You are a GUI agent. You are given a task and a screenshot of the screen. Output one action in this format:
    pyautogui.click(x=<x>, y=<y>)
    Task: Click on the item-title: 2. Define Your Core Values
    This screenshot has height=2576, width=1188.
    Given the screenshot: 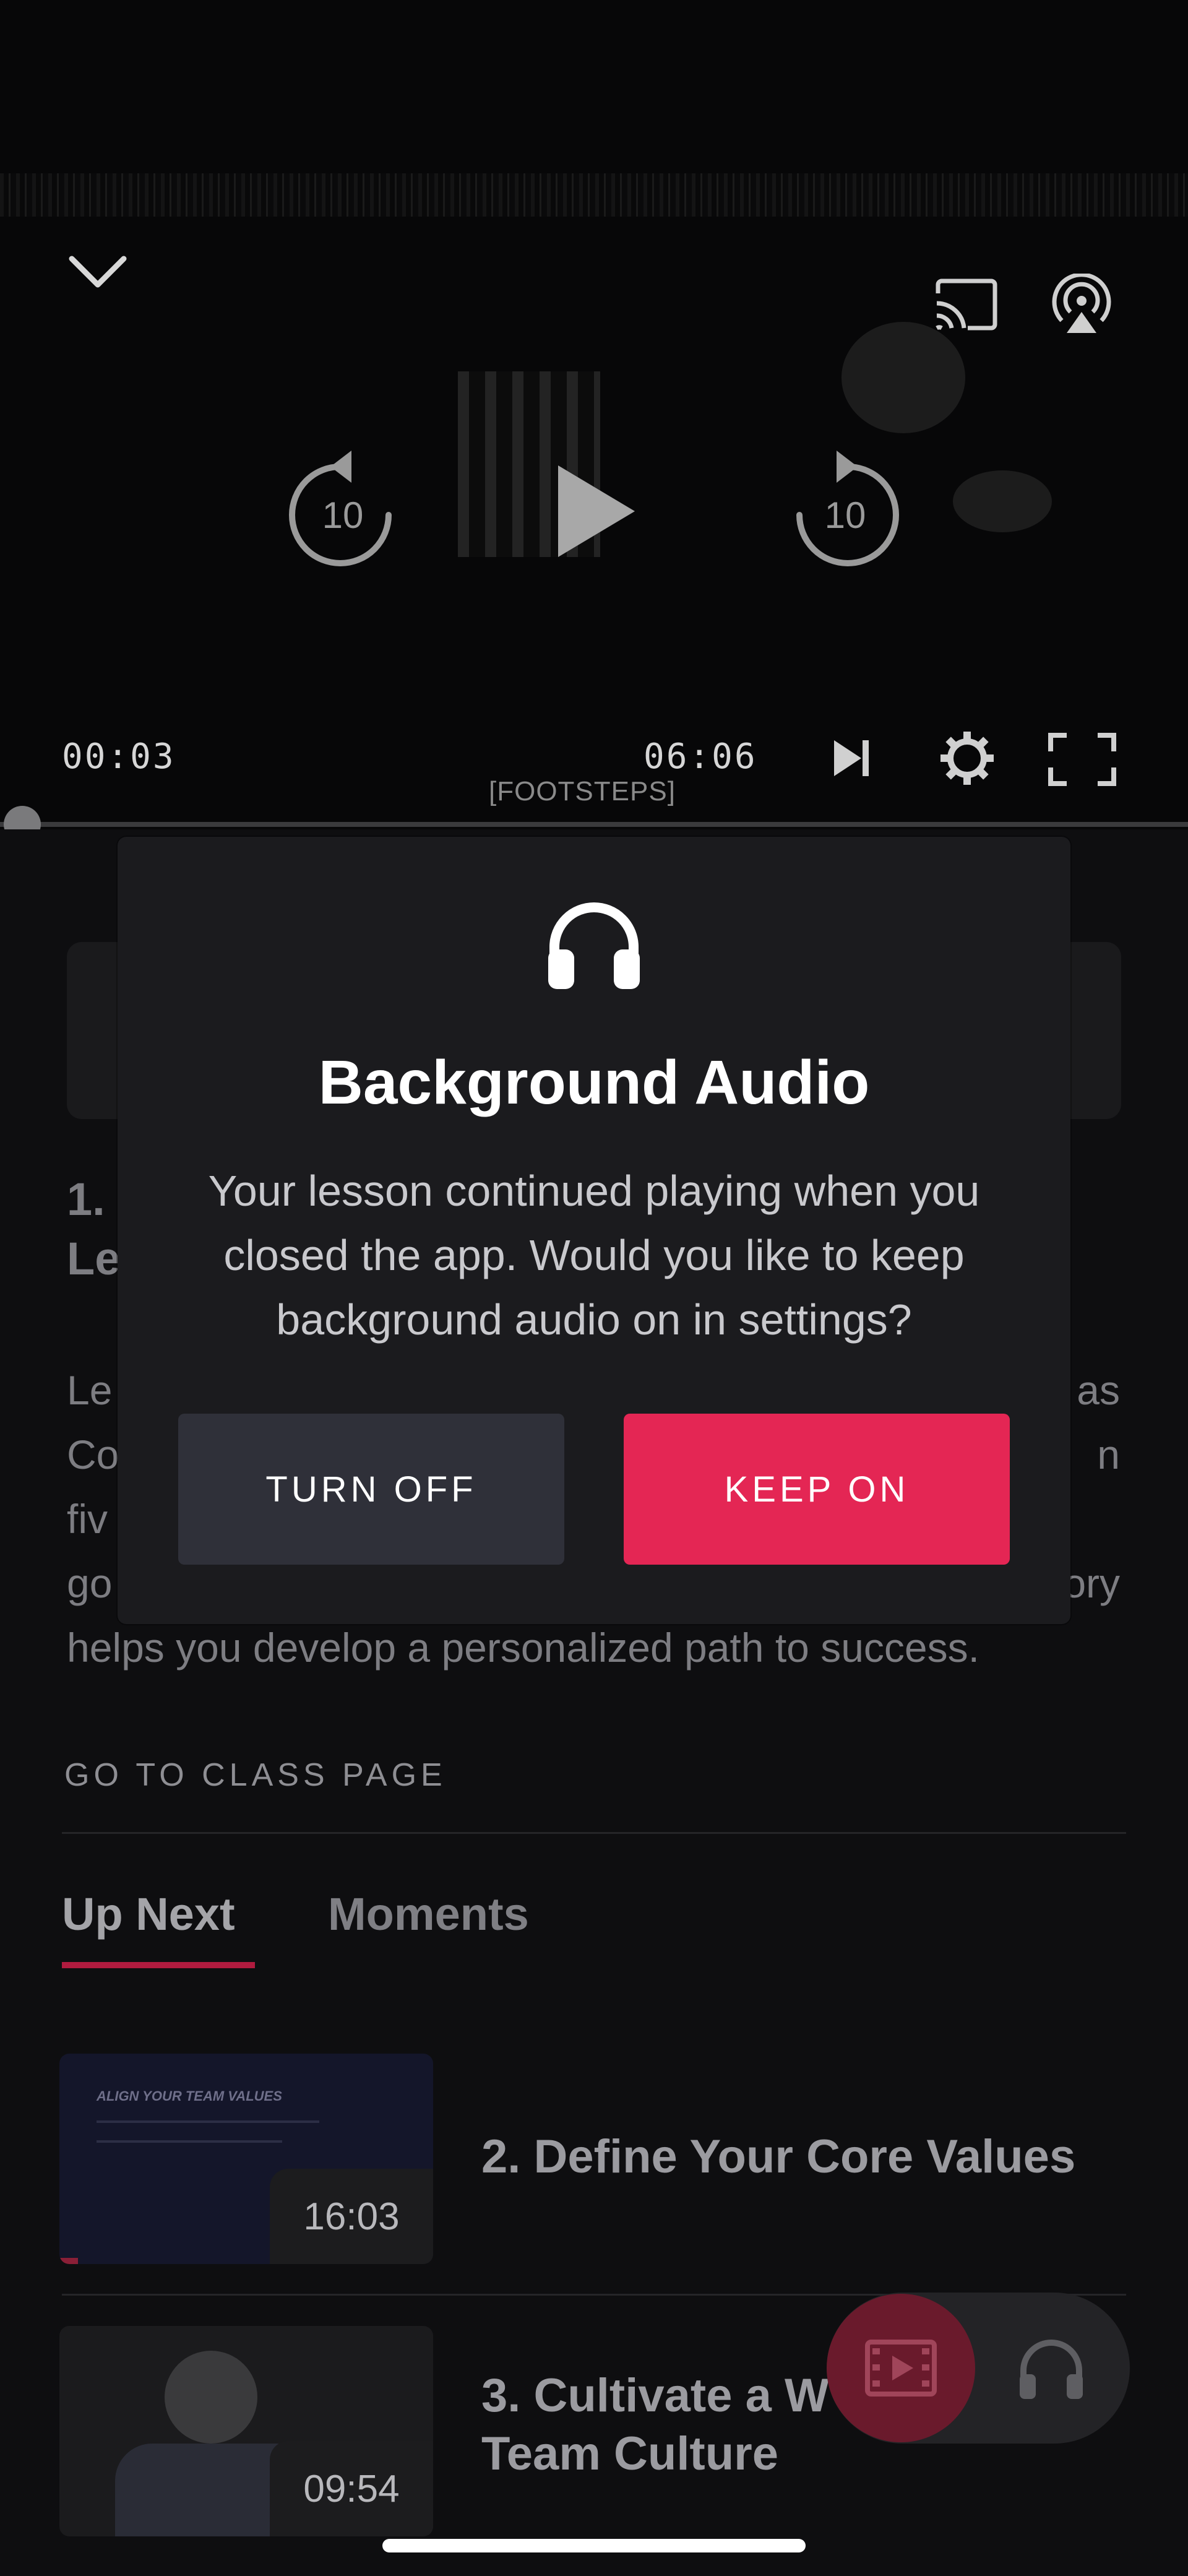 What is the action you would take?
    pyautogui.click(x=779, y=2156)
    